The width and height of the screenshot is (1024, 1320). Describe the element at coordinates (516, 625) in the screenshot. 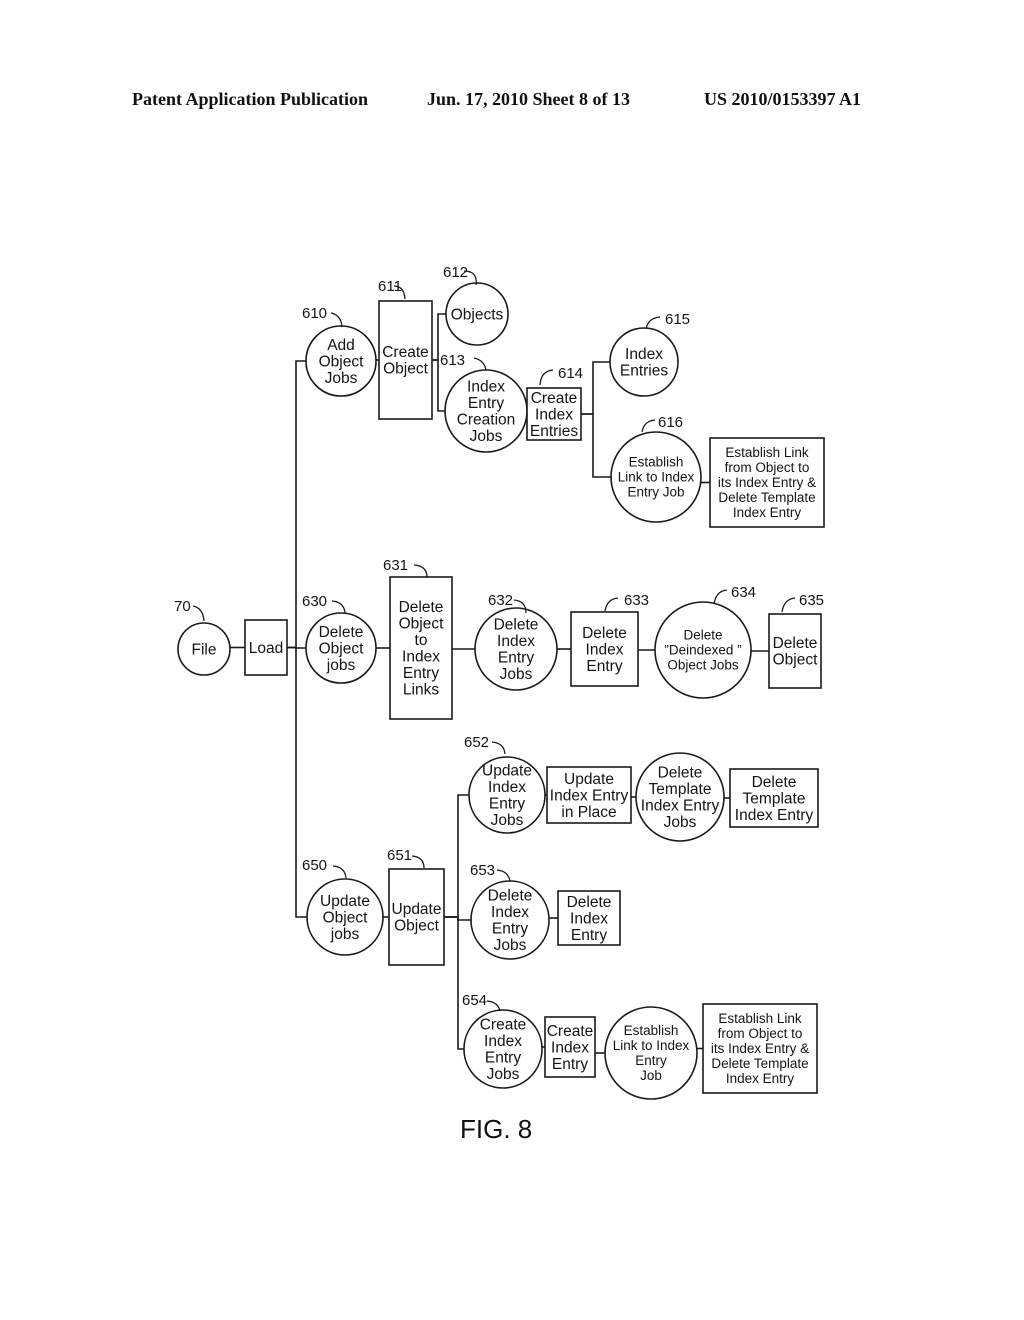

I see `delete-index-entry-jobs-632-label-line: Delete` at that location.